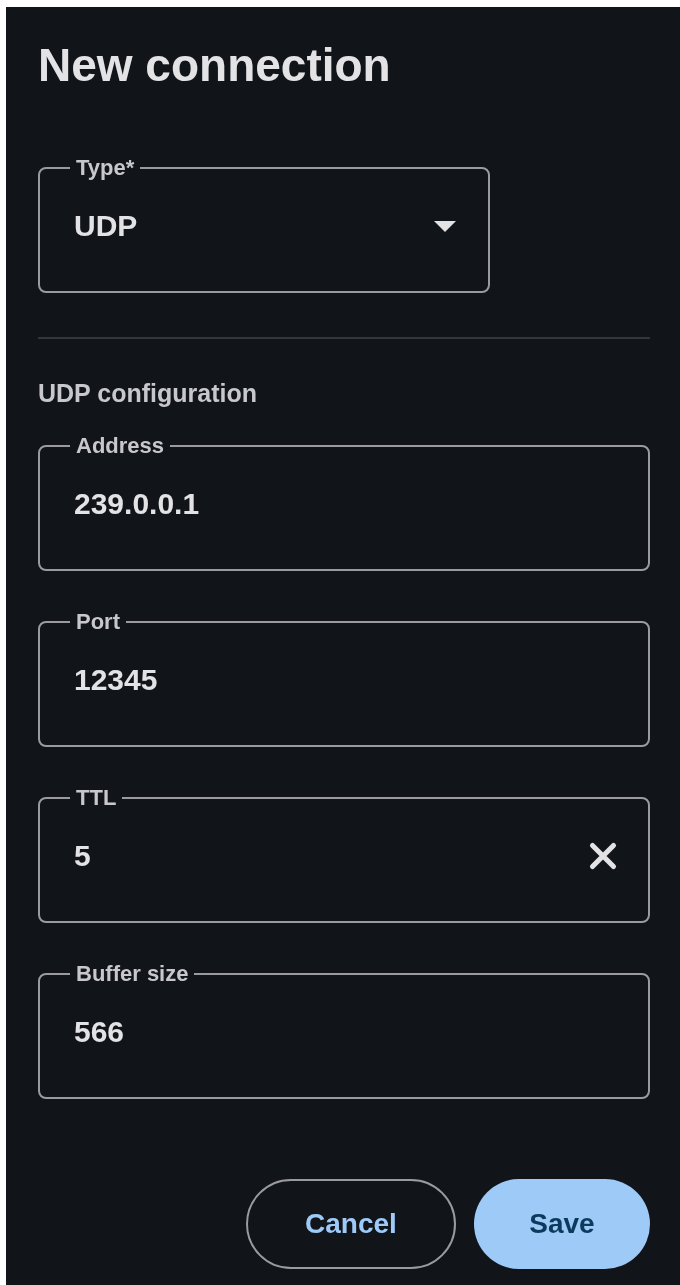  I want to click on field-label: Buffer size, so click(132, 974).